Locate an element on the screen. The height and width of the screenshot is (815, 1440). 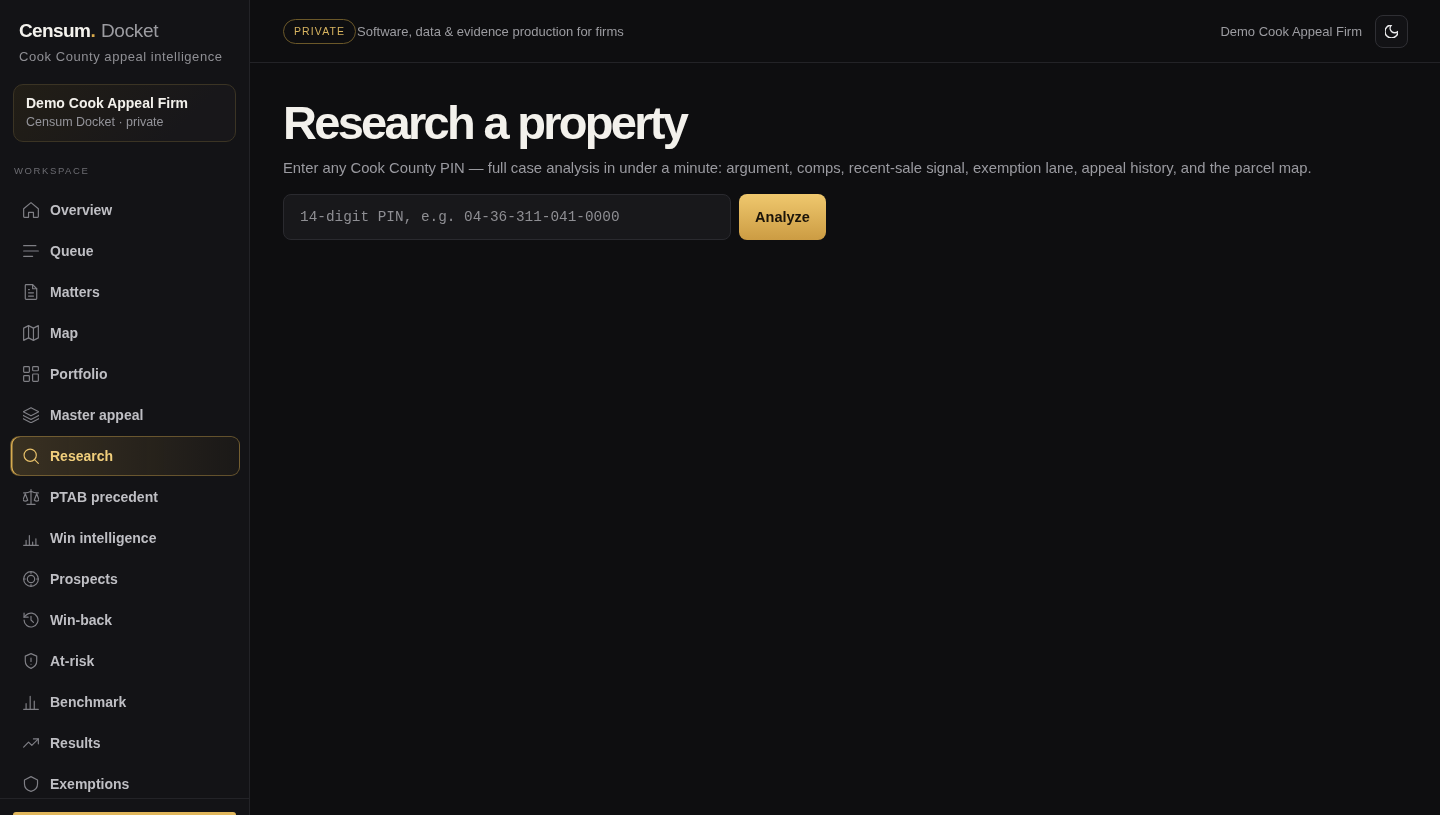
grid-icon is located at coordinates (31, 374).